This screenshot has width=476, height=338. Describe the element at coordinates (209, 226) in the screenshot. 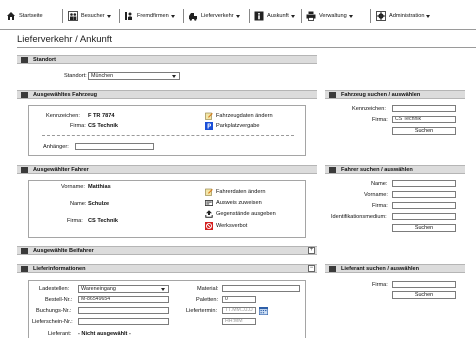

I see `ban-icon` at that location.